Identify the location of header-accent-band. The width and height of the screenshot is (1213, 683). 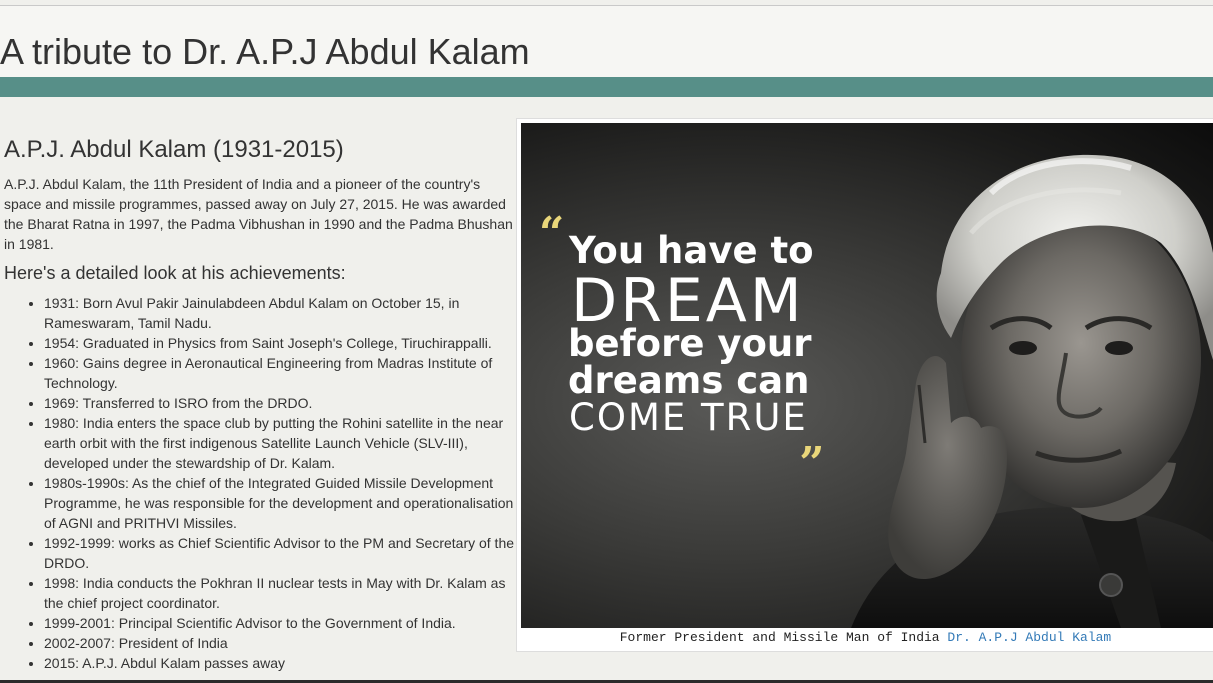
(606, 87).